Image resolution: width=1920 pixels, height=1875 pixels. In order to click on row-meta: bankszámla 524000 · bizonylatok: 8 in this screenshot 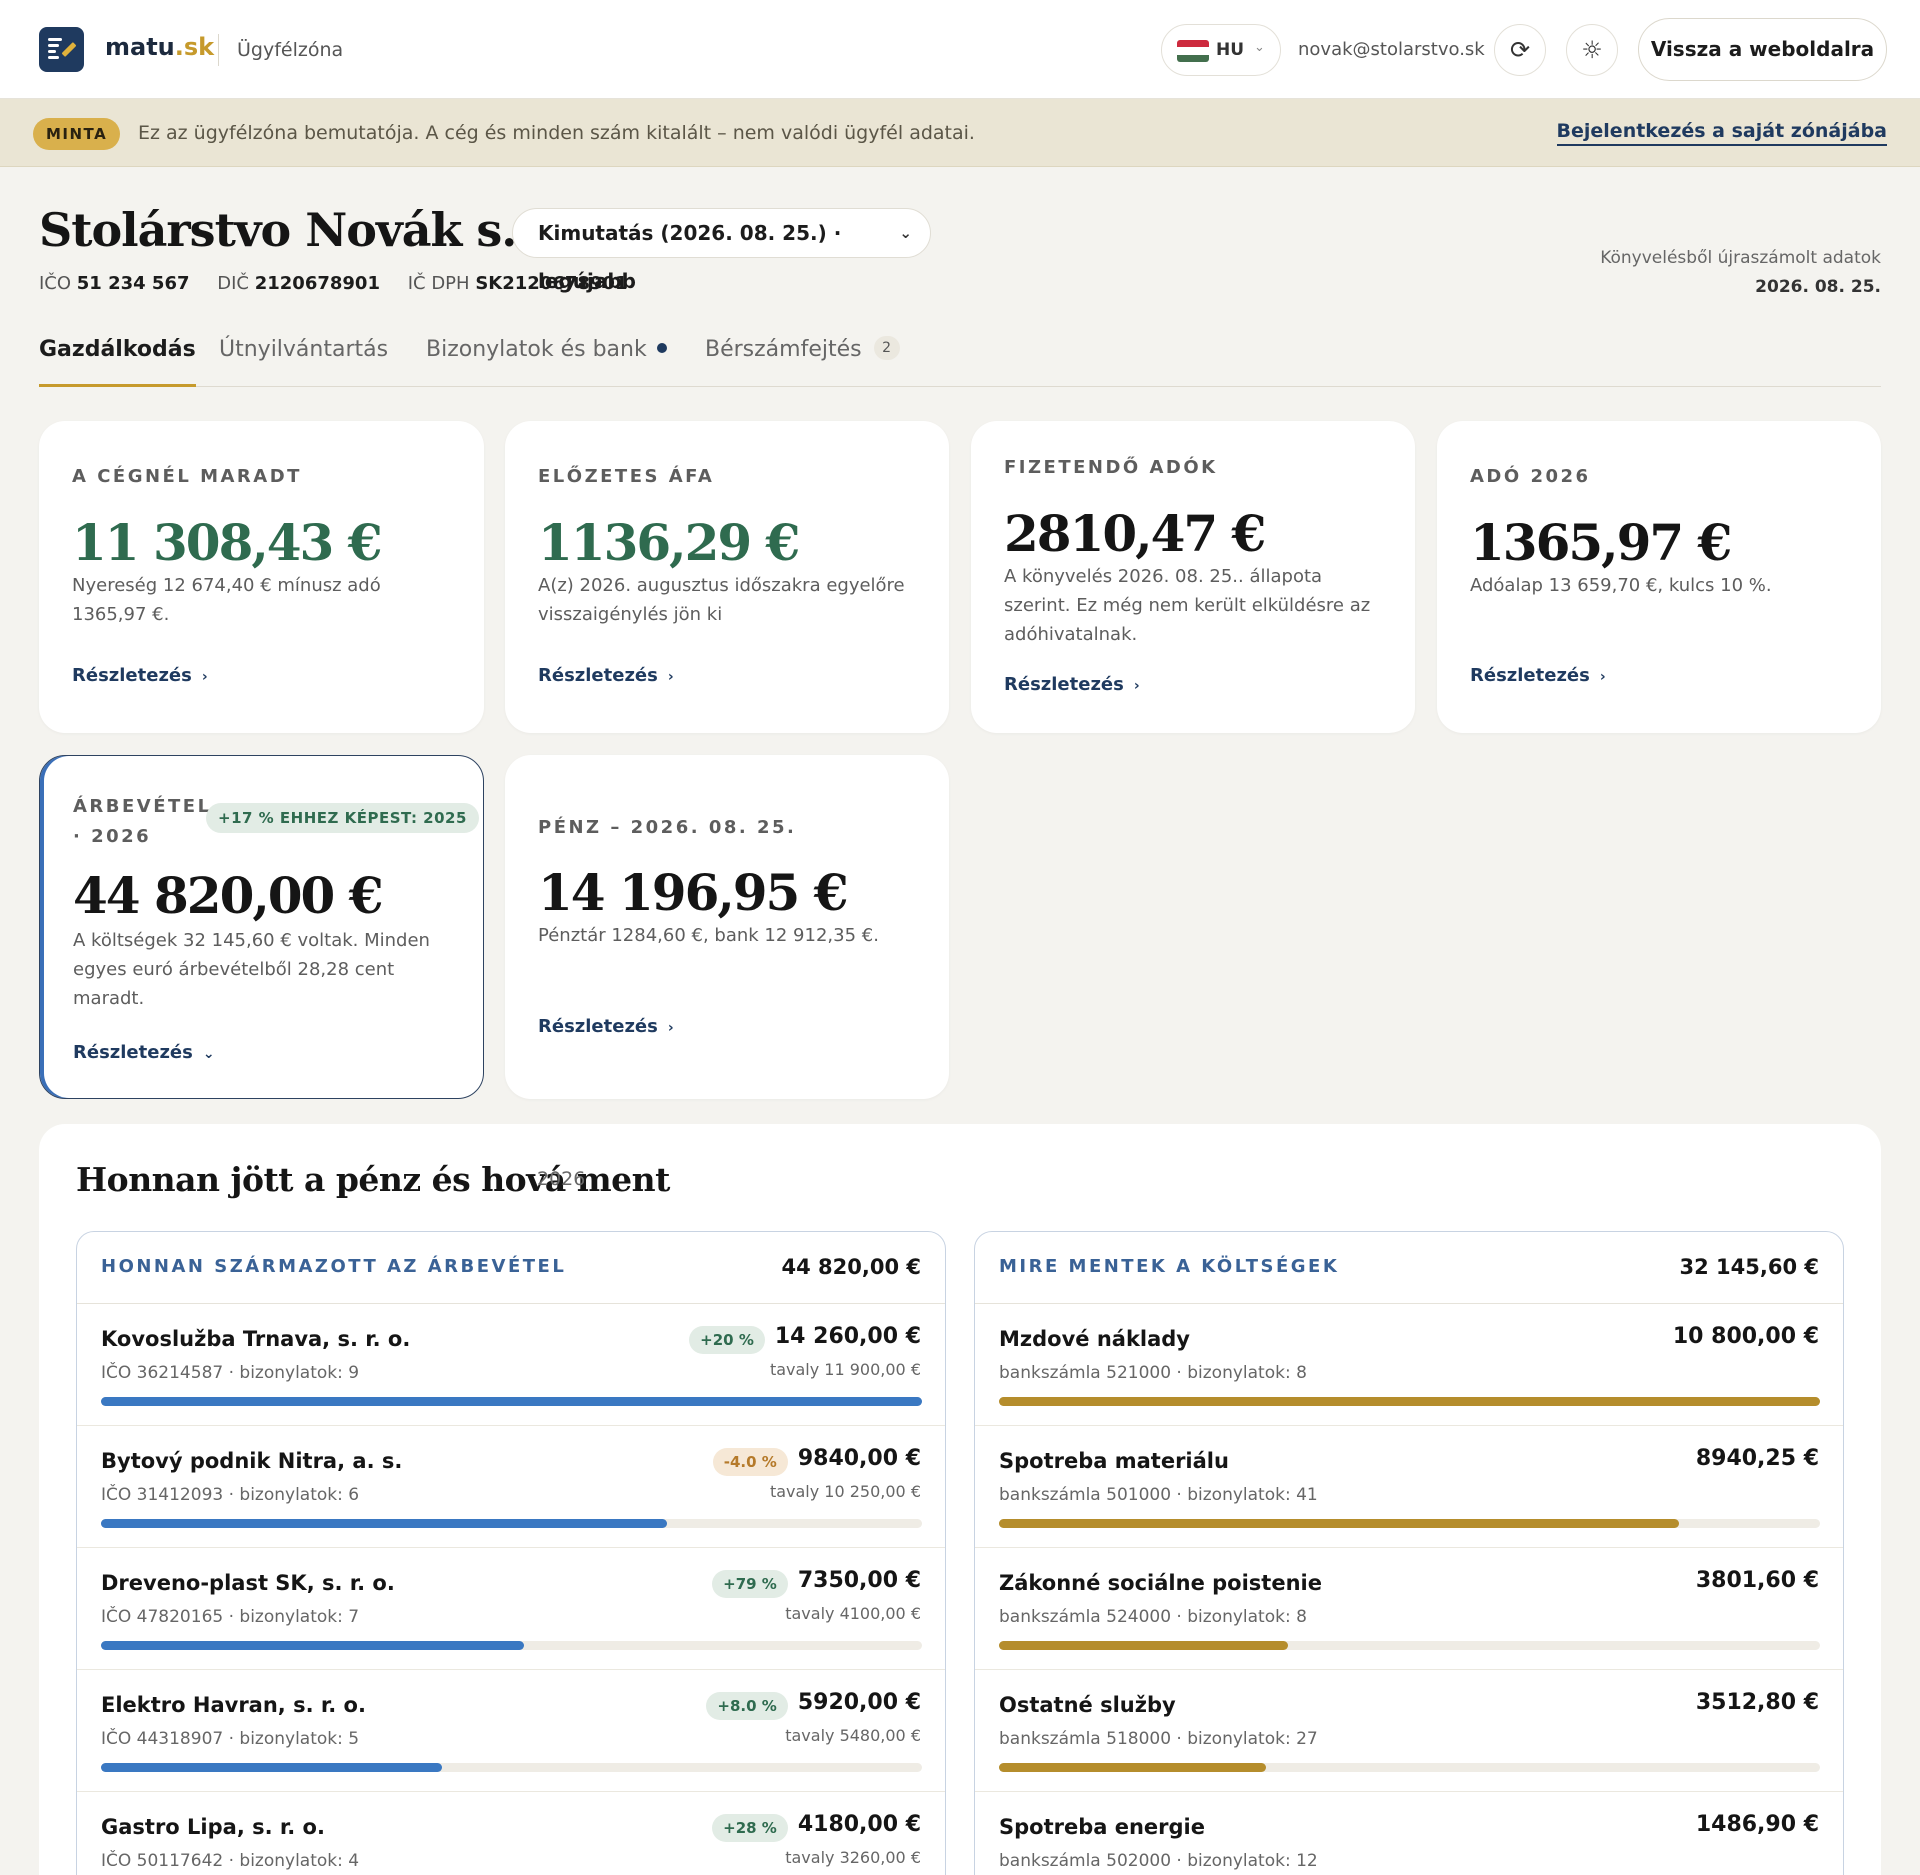, I will do `click(1153, 1617)`.